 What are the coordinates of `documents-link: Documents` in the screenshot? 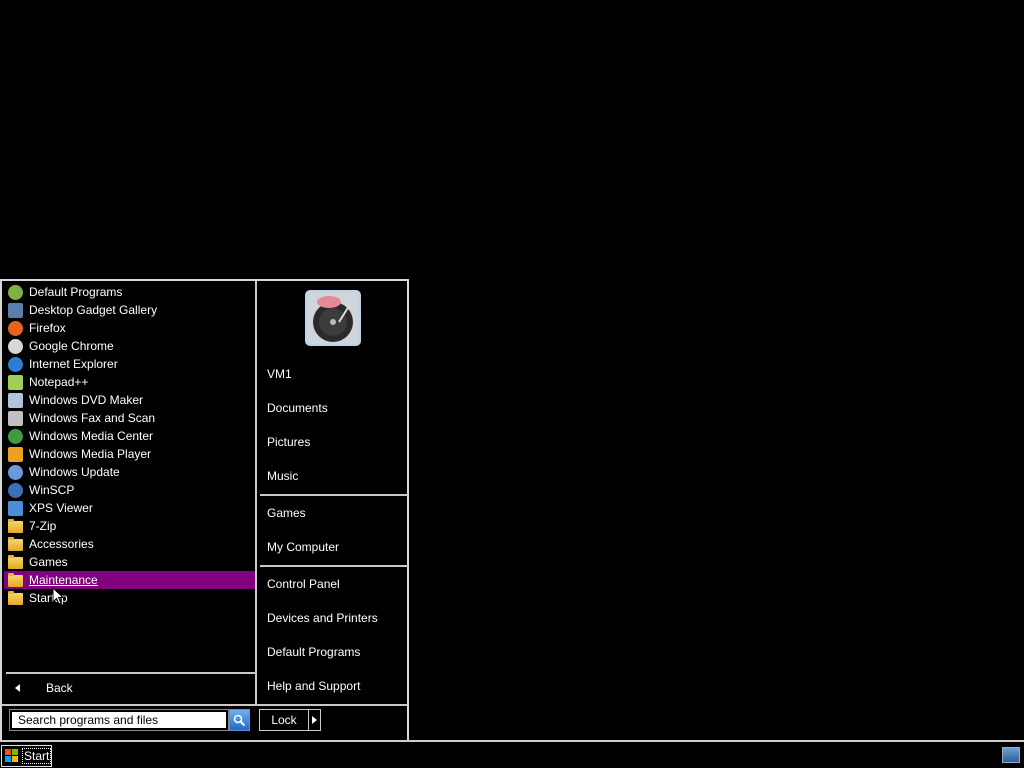 It's located at (297, 408).